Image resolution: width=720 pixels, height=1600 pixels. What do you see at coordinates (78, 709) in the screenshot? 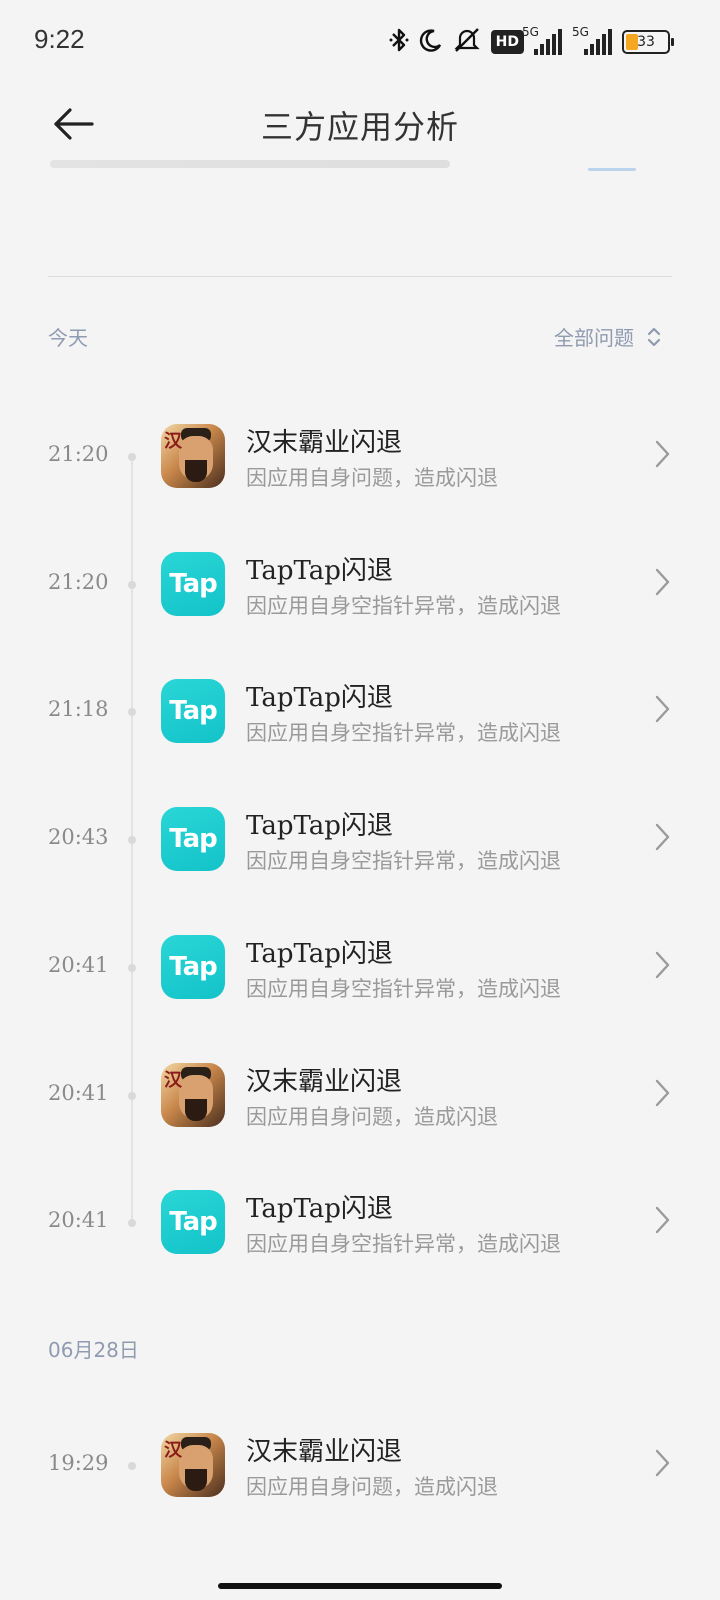
I see `crash-time: 21:18` at bounding box center [78, 709].